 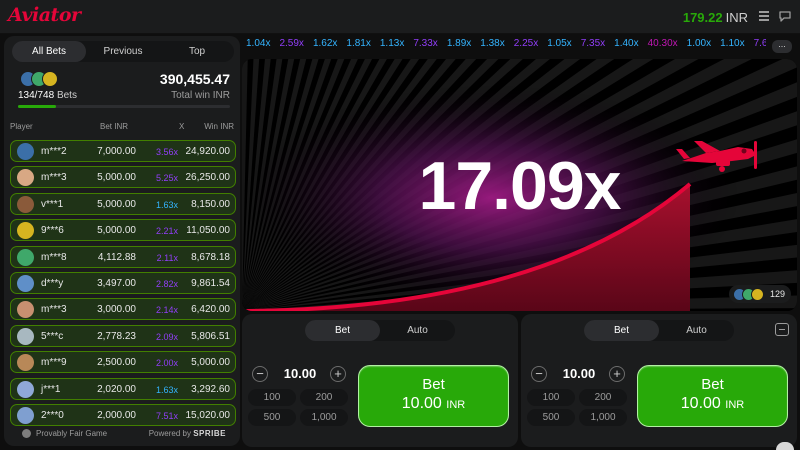 I want to click on history-multiplier: 1.62x, so click(x=325, y=43).